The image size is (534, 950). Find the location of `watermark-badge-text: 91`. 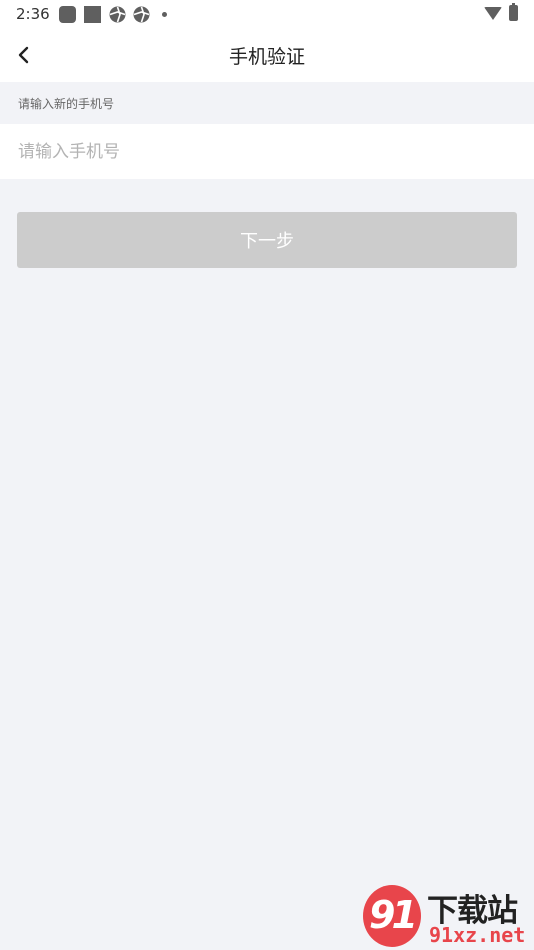

watermark-badge-text: 91 is located at coordinates (393, 915).